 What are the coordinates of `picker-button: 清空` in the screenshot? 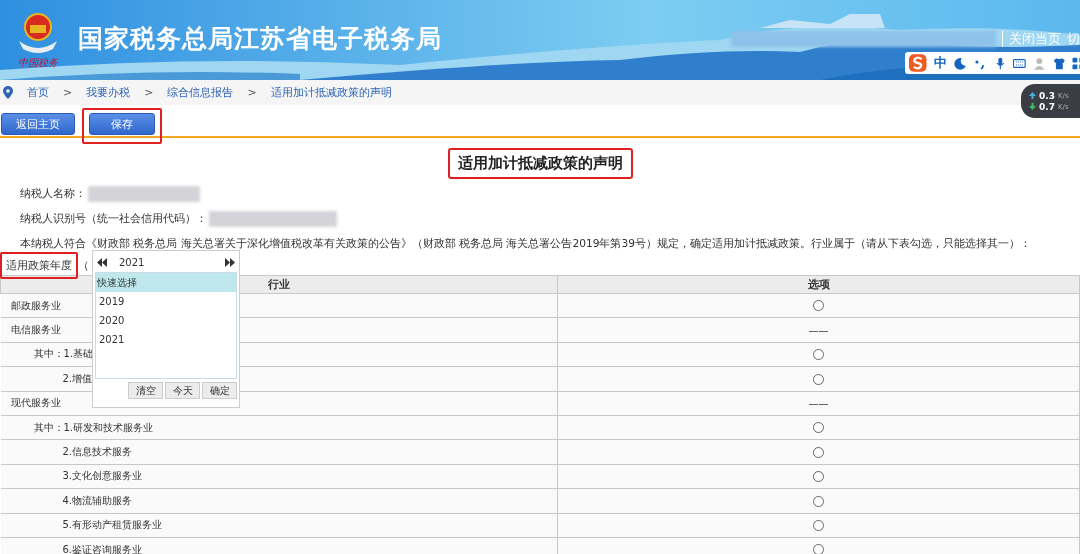 It's located at (145, 390).